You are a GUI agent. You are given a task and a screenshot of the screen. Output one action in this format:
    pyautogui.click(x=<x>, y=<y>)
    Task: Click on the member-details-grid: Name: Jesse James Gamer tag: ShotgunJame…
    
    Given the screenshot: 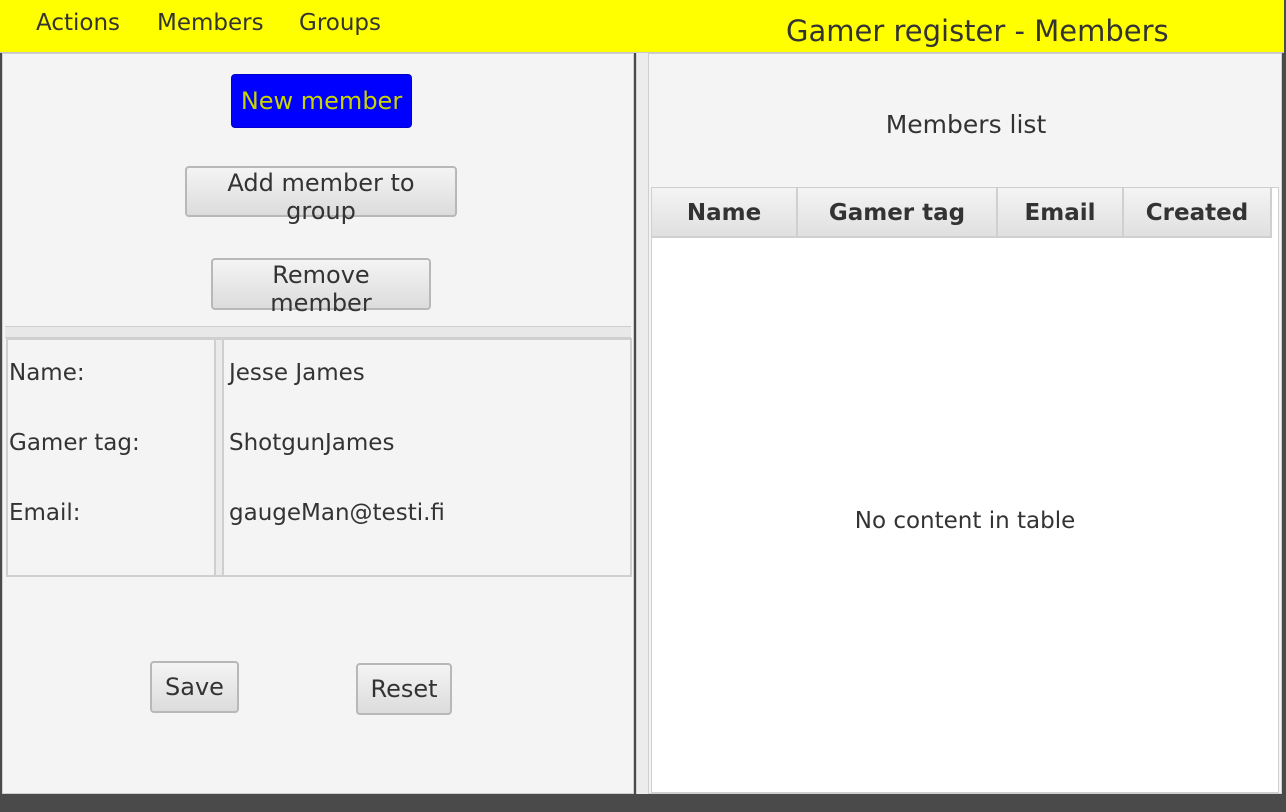 What is the action you would take?
    pyautogui.click(x=319, y=457)
    